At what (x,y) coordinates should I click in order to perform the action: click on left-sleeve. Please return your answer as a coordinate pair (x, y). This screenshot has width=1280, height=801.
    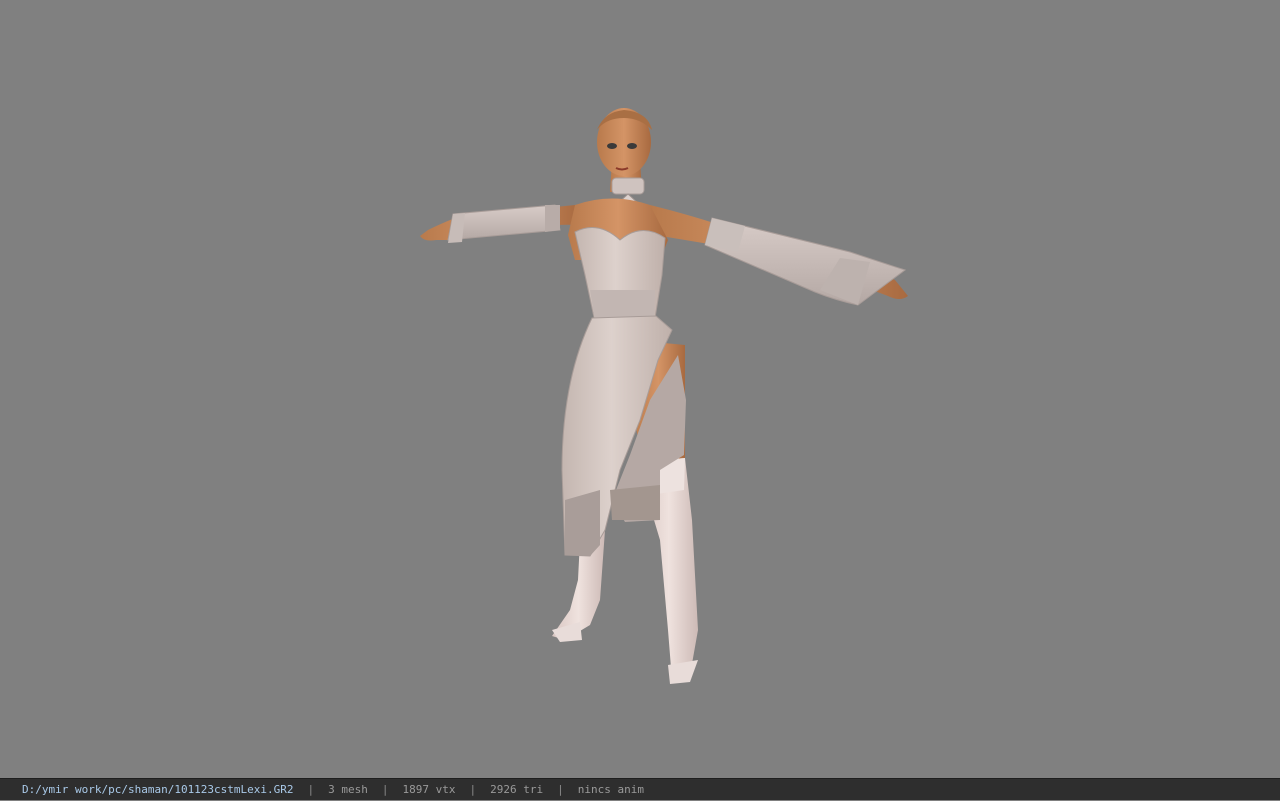
    Looking at the image, I should click on (504, 222).